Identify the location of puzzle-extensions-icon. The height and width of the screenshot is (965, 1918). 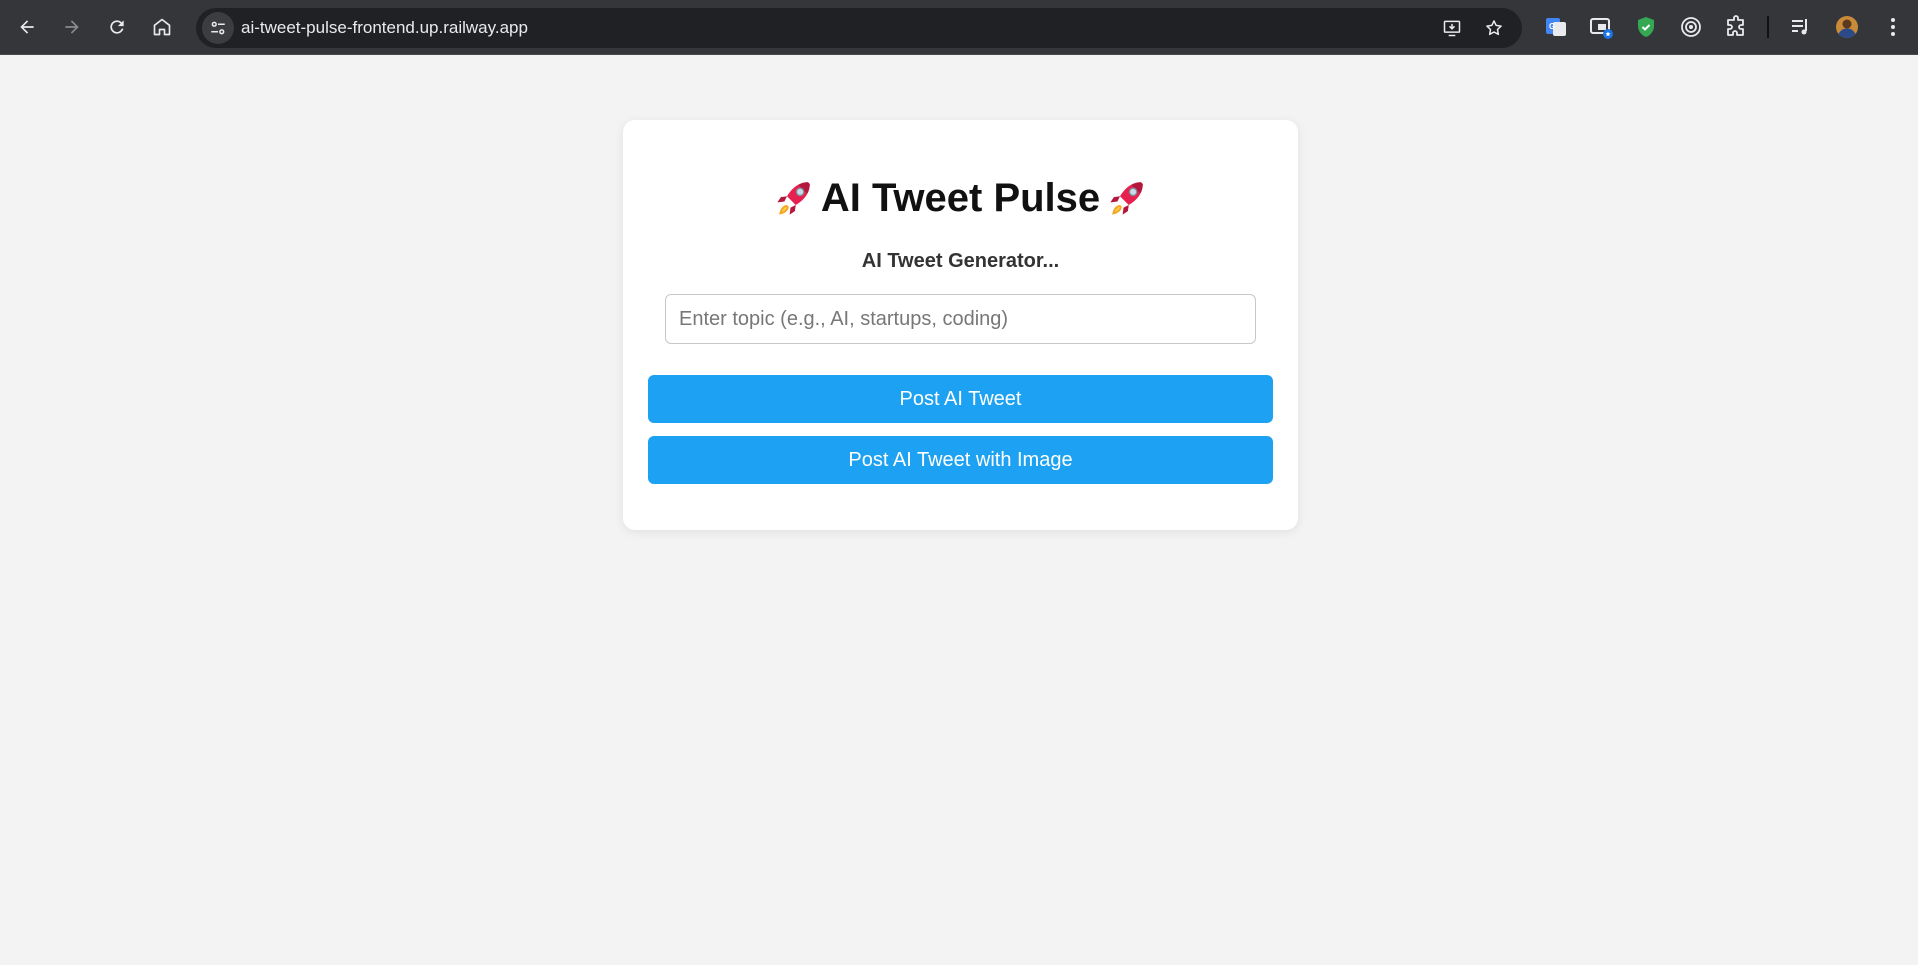
(1736, 27).